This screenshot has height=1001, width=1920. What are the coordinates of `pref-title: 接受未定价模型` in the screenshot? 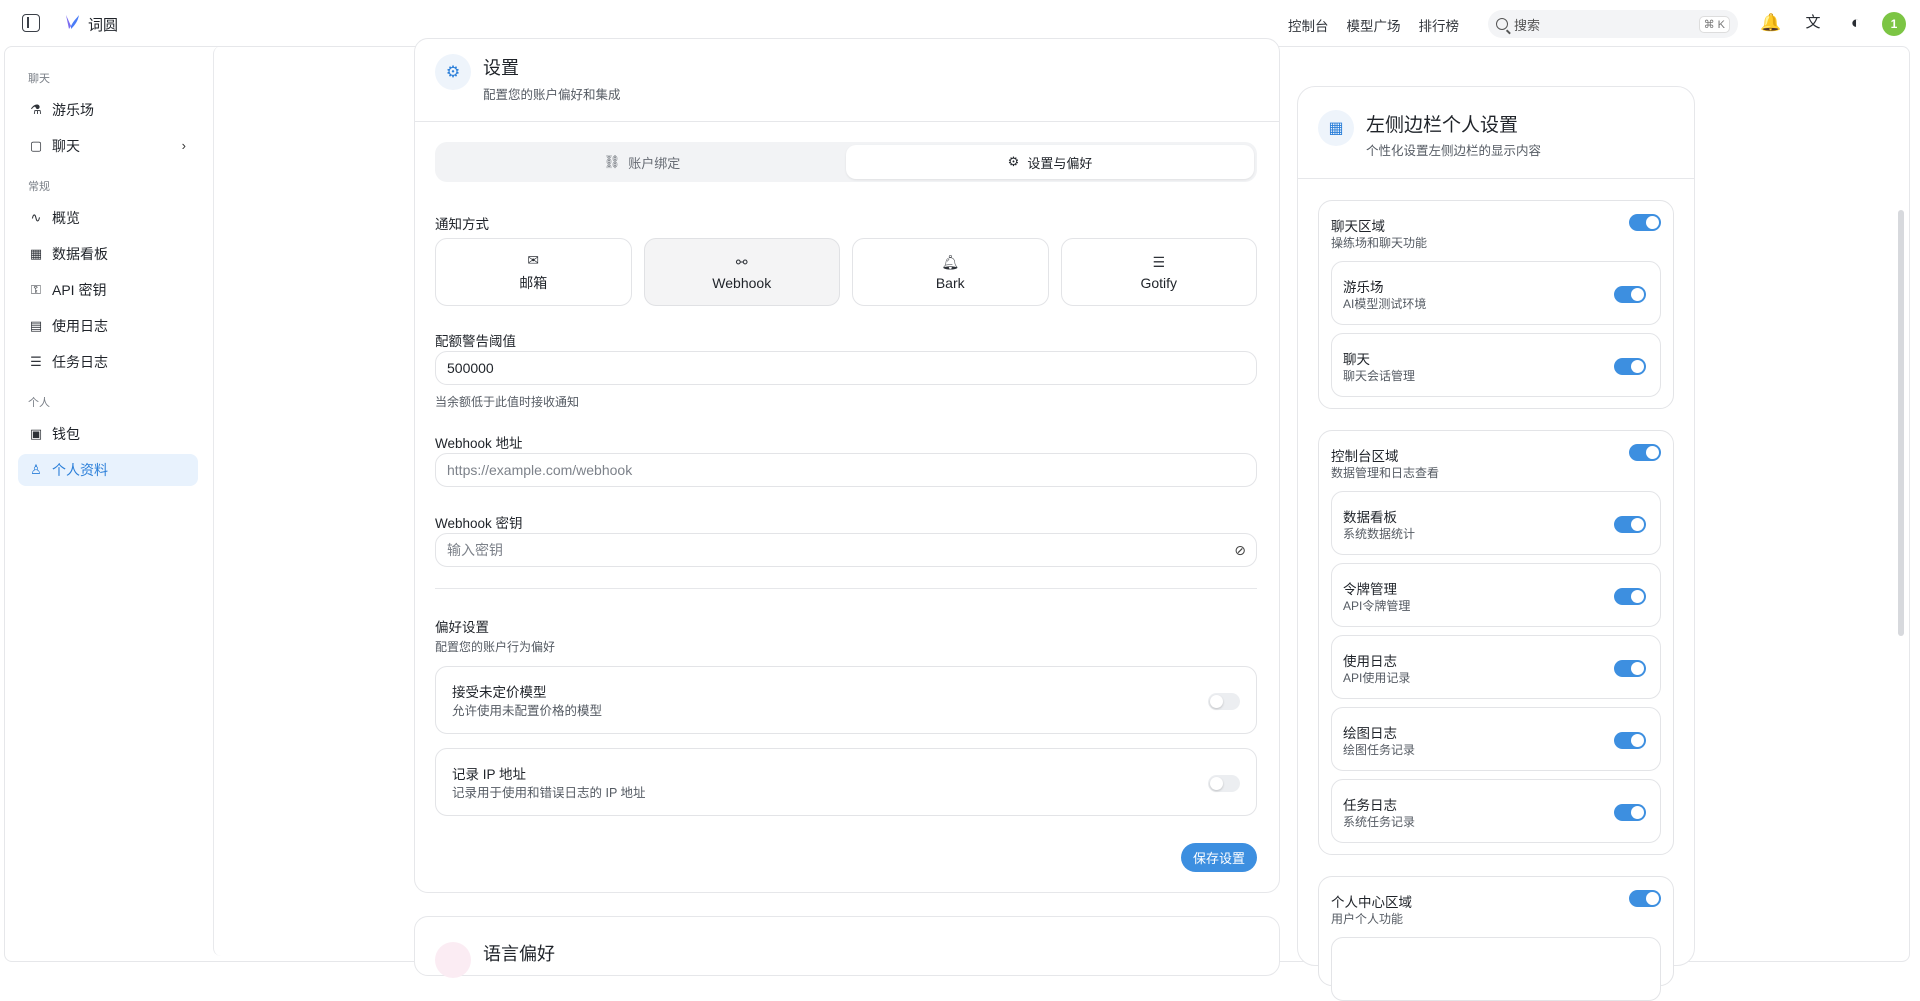 It's located at (499, 692).